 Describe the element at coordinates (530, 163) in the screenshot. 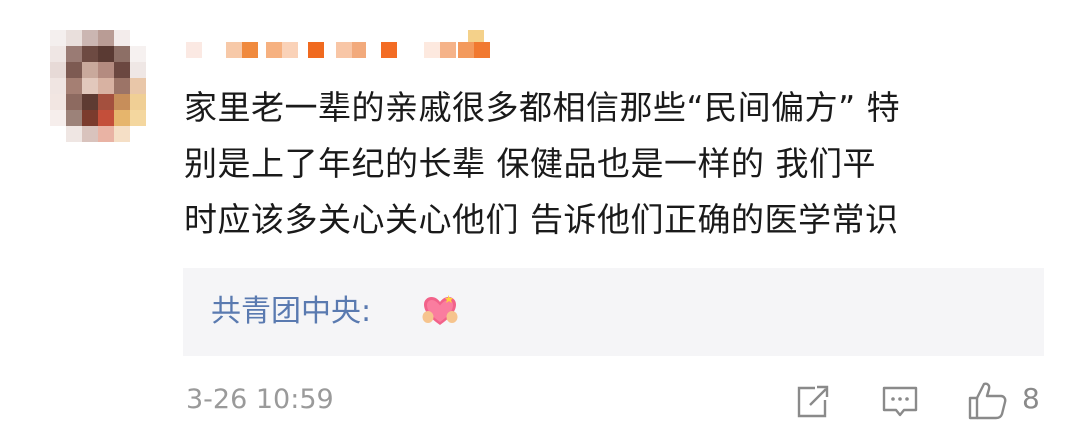

I see `comment-line: 别是上了年纪的长辈 保健品也是一样的 我们平` at that location.